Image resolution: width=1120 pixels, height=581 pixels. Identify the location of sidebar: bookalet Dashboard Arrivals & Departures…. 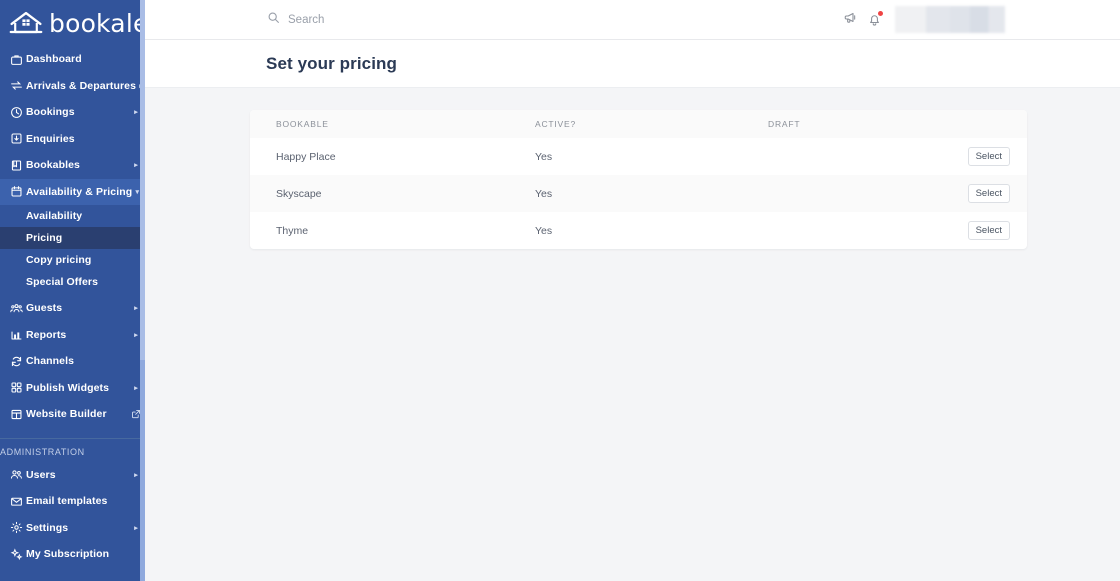
(72, 290).